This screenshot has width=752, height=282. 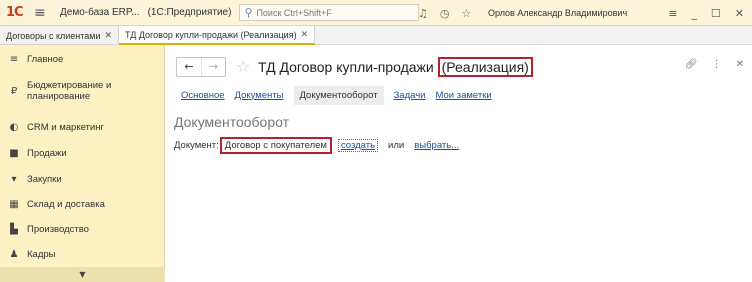 I want to click on maximize-icon: ☐, so click(x=716, y=13).